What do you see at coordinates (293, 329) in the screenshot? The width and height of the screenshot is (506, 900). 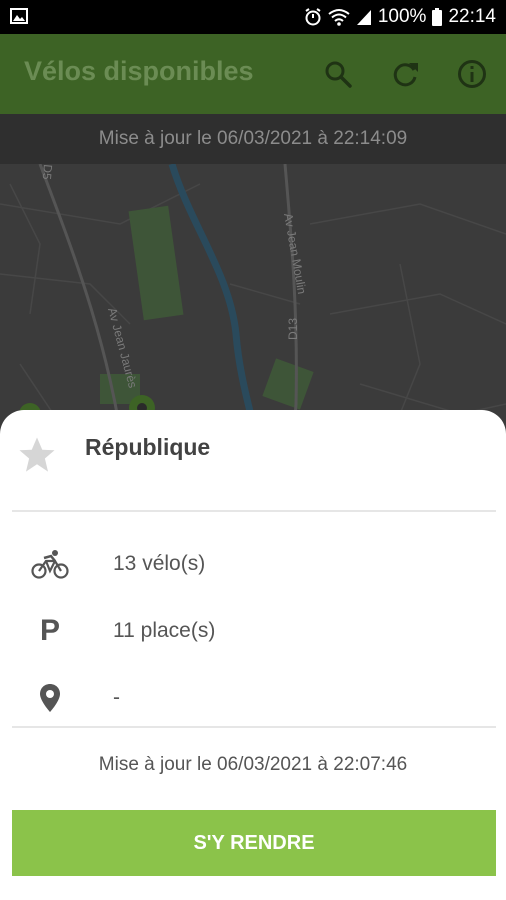 I see `street-label: D13` at bounding box center [293, 329].